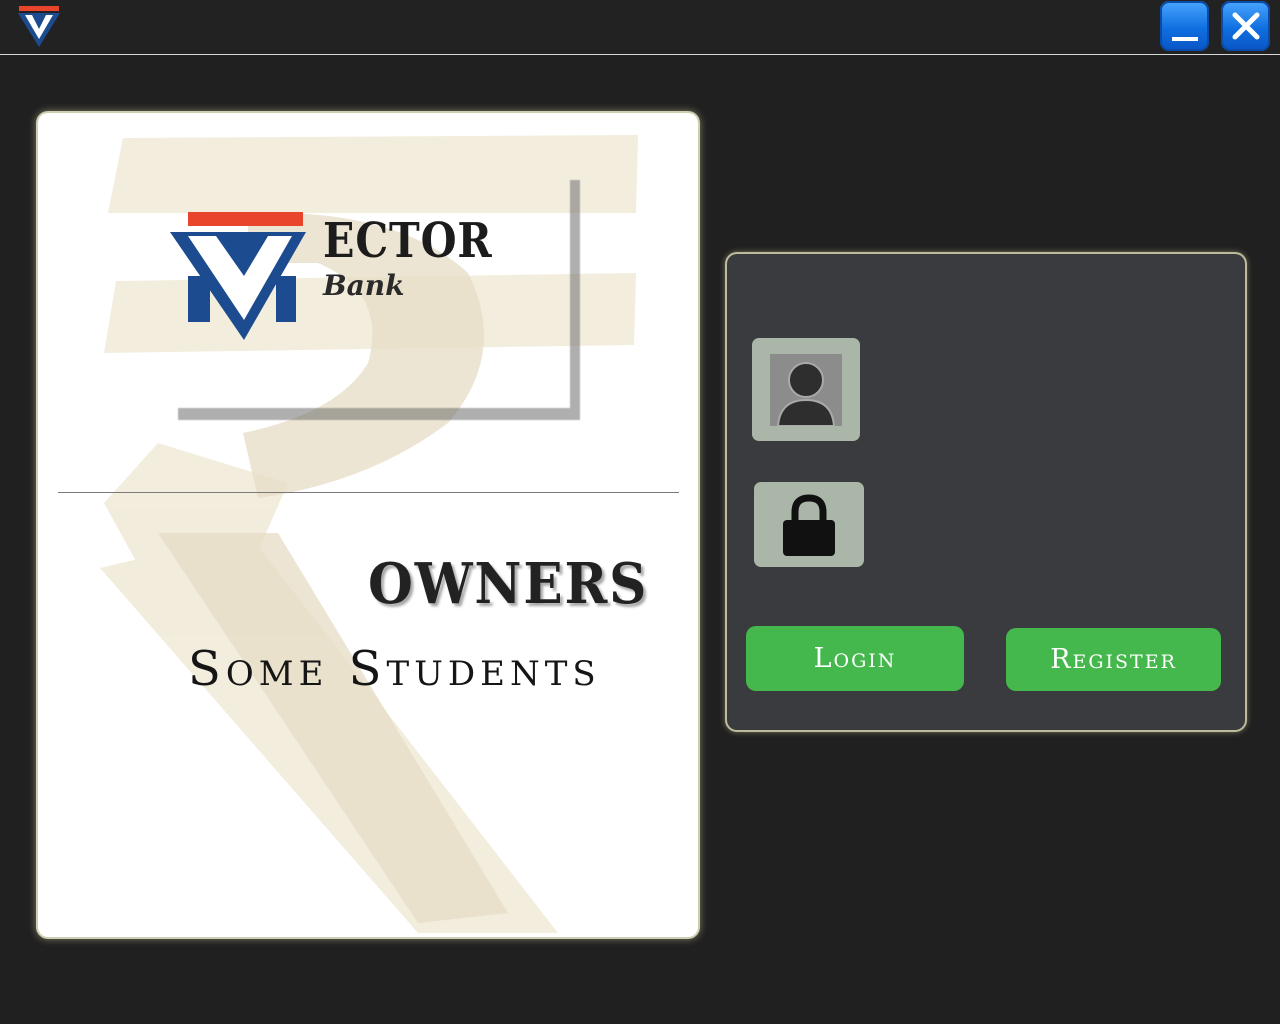 Image resolution: width=1280 pixels, height=1024 pixels. What do you see at coordinates (508, 584) in the screenshot?
I see `owners-title: OWNERS` at bounding box center [508, 584].